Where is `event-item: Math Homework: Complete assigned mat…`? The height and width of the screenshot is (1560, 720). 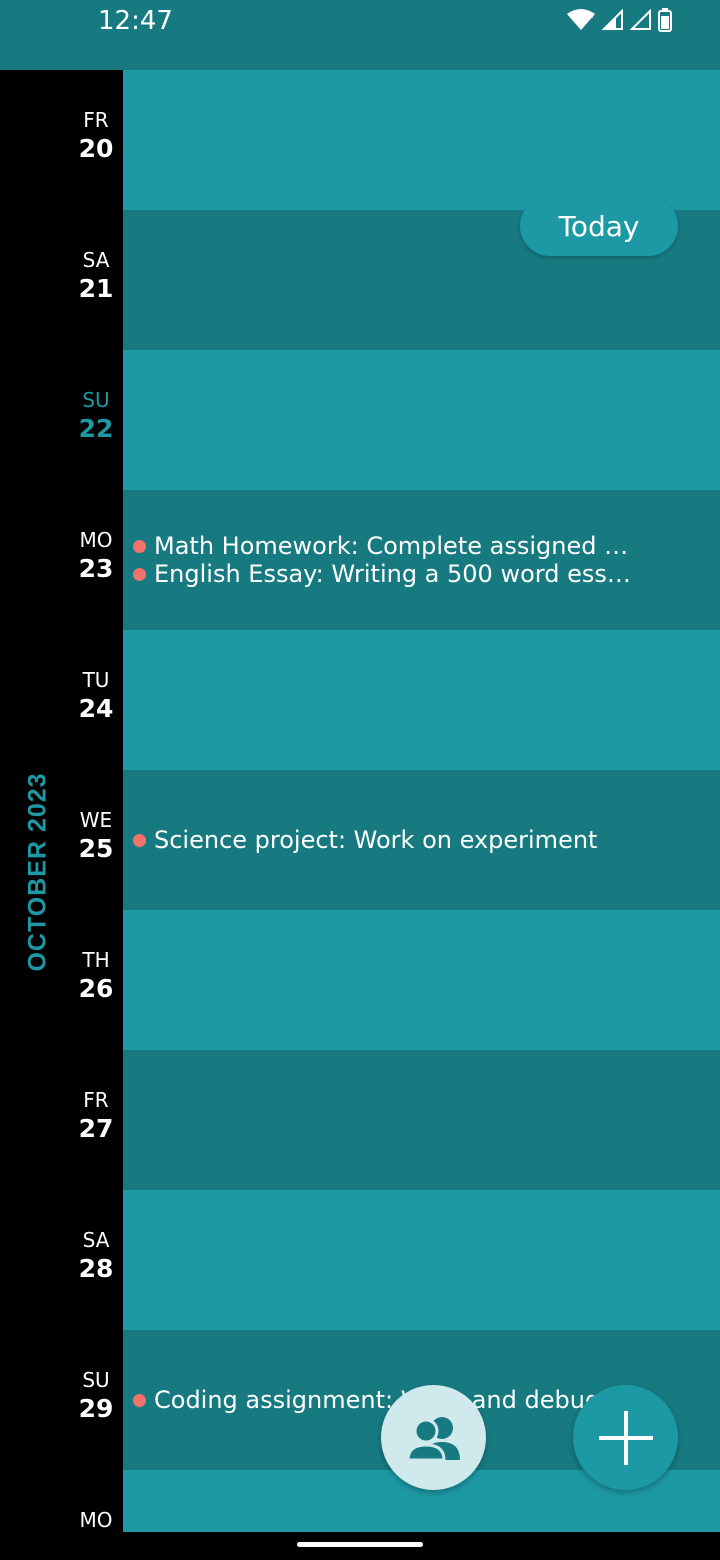 event-item: Math Homework: Complete assigned mat… is located at coordinates (383, 546).